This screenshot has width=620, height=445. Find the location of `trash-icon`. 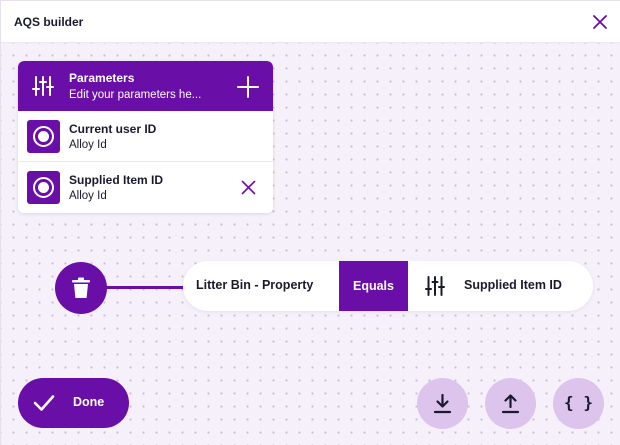

trash-icon is located at coordinates (81, 287).